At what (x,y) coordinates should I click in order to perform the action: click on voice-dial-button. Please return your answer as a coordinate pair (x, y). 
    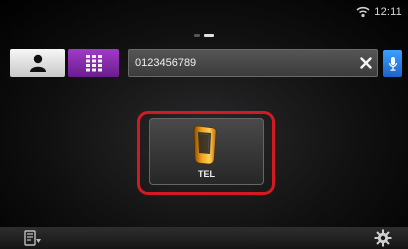
    Looking at the image, I should click on (392, 63).